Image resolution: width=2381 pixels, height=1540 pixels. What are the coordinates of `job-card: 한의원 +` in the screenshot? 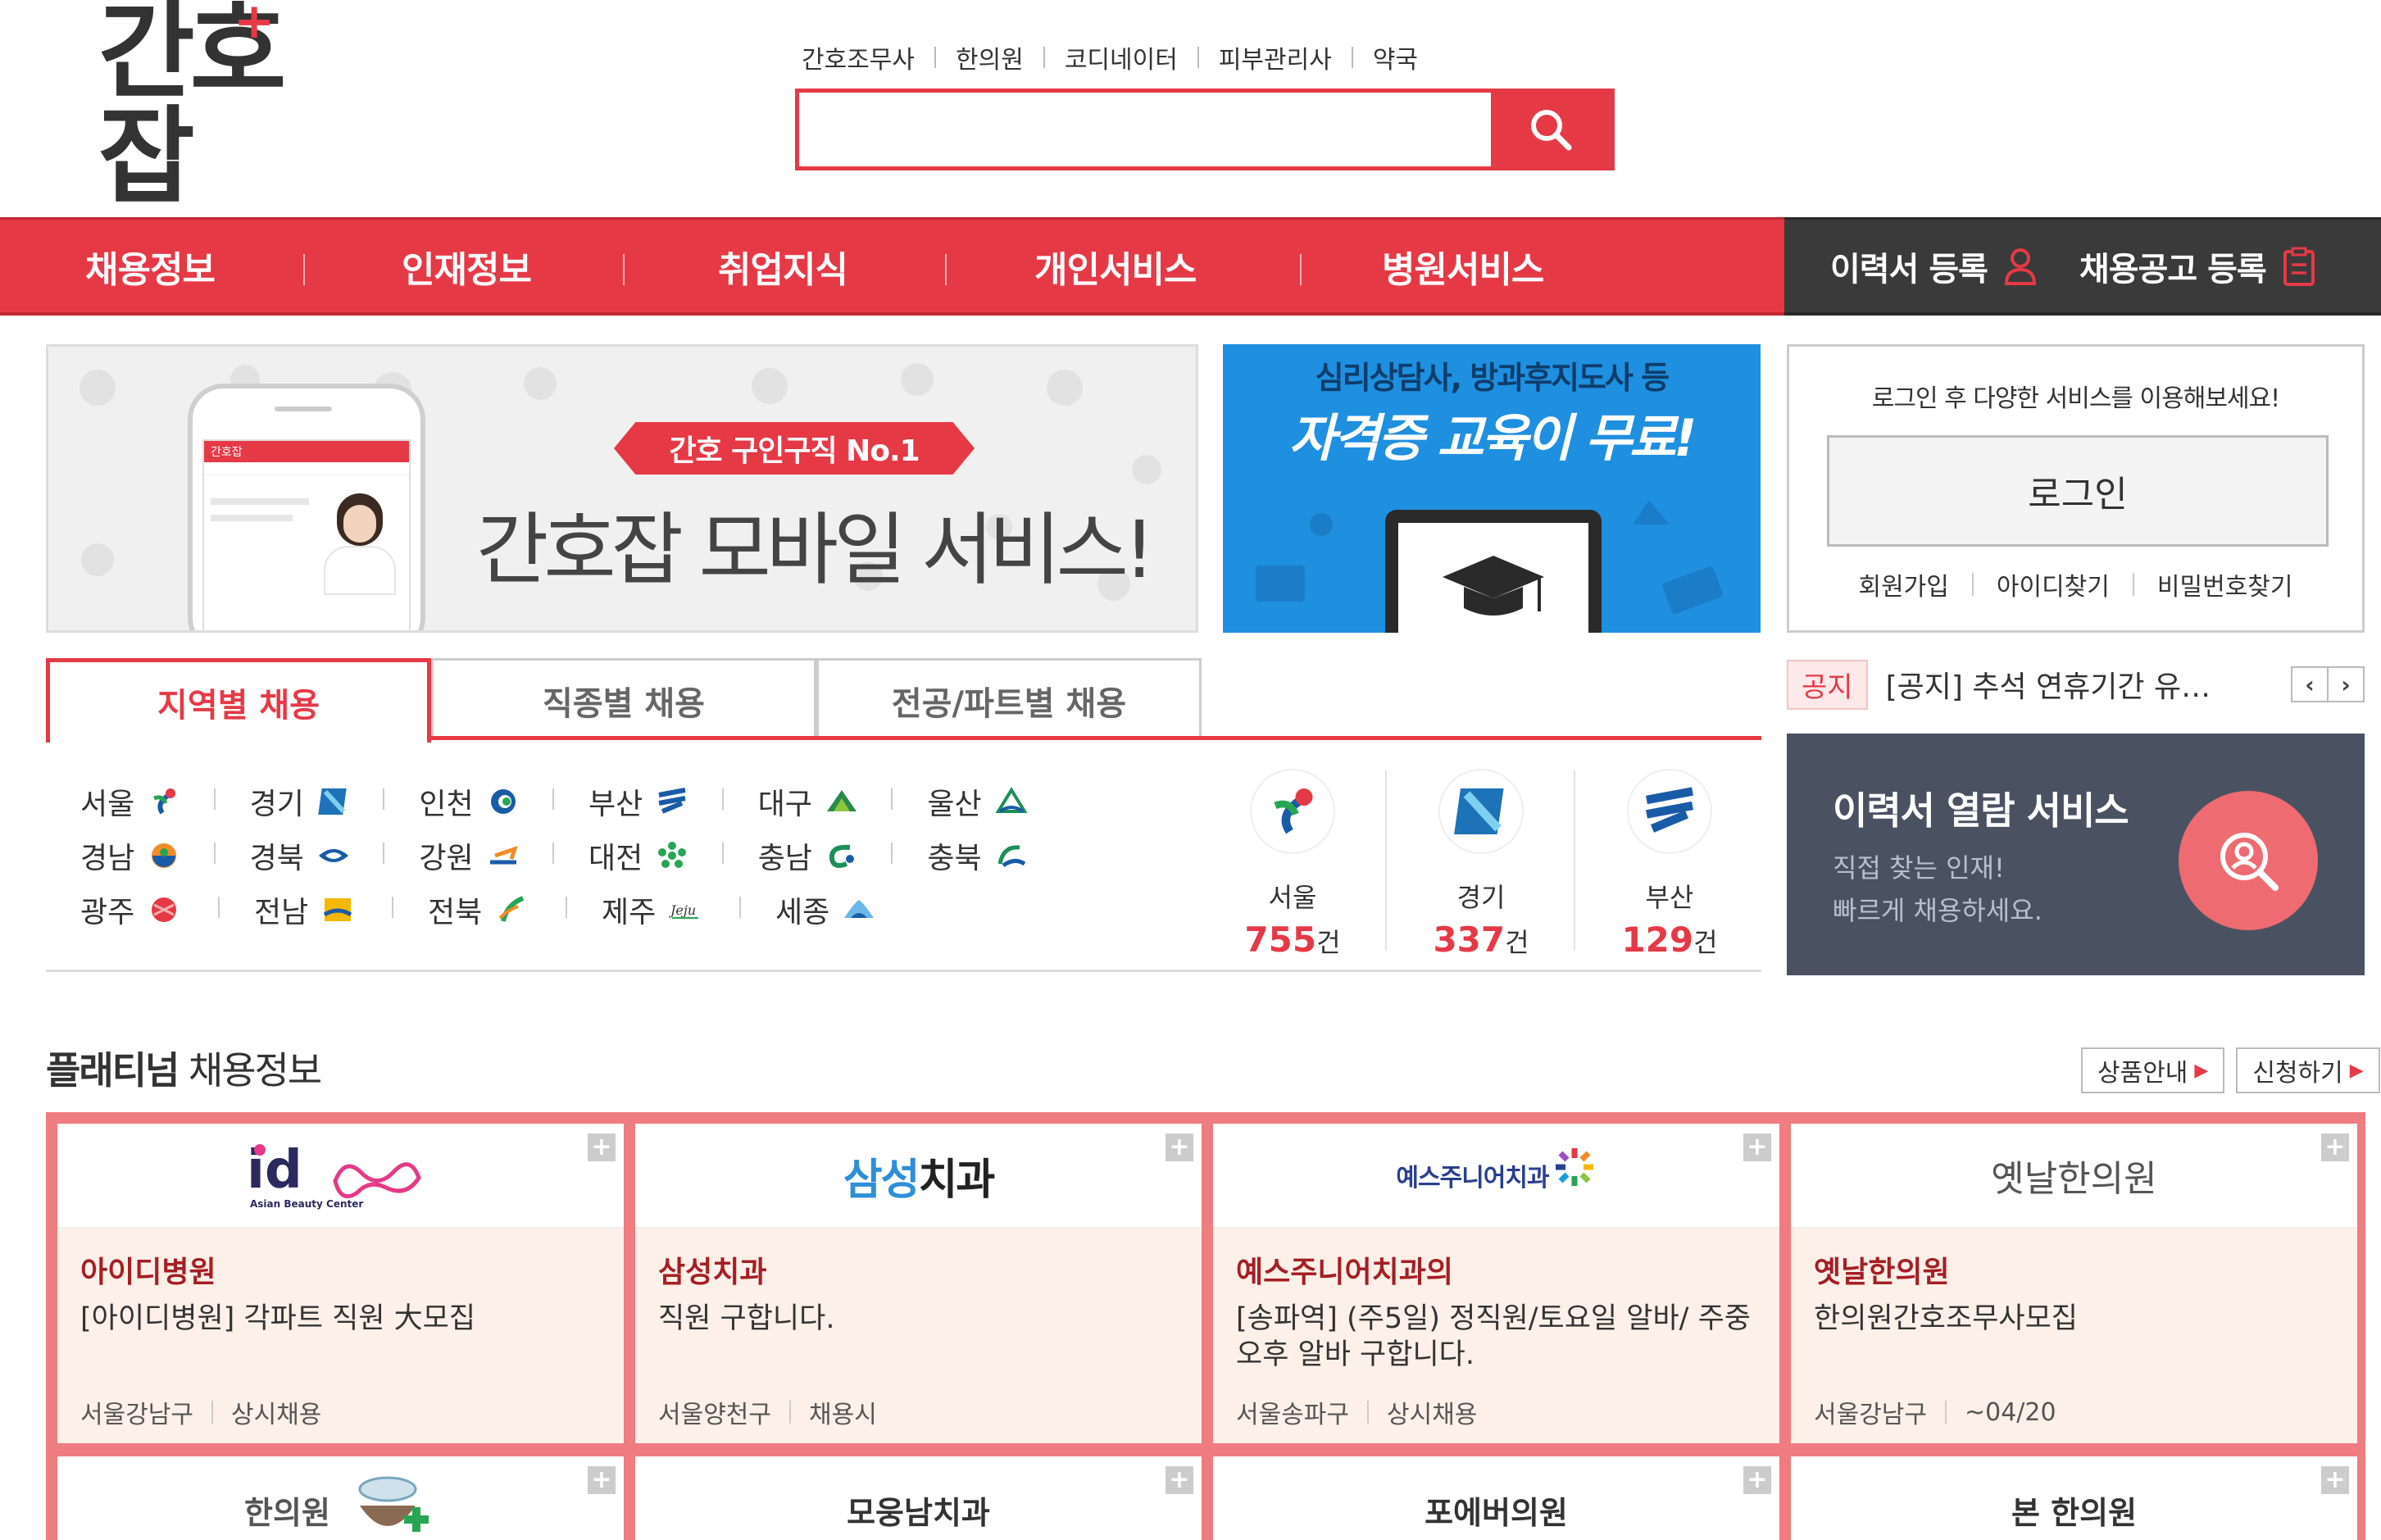 It's located at (340, 1498).